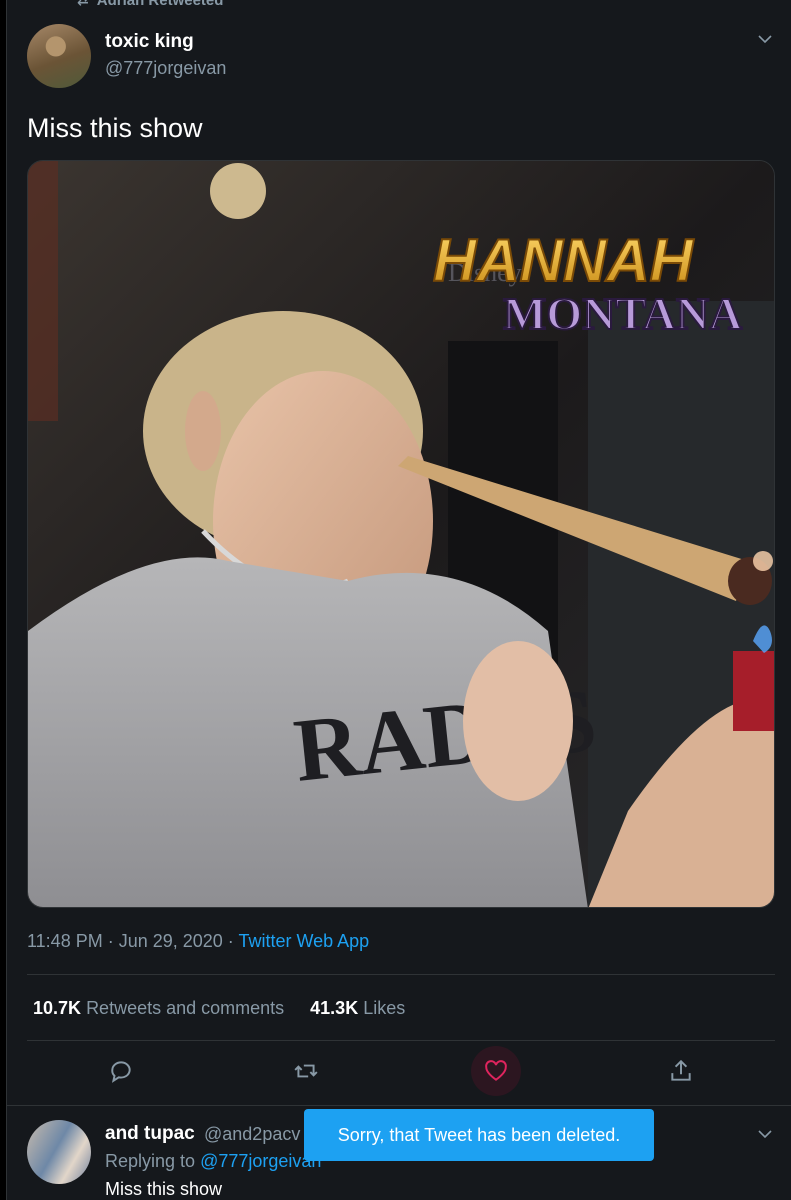  What do you see at coordinates (213, 1161) in the screenshot?
I see `replying-to-line: Replying to @777jorgeivan` at bounding box center [213, 1161].